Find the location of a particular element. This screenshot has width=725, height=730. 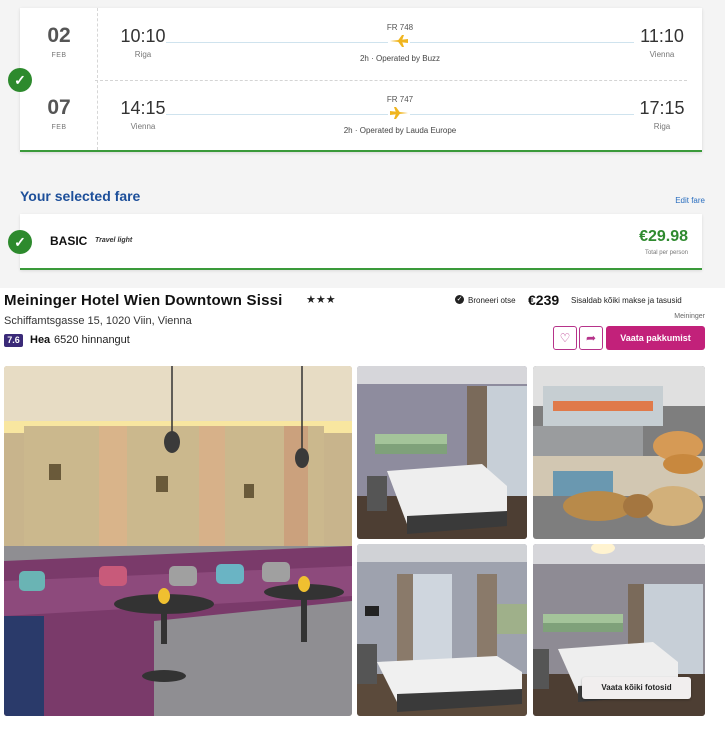

outbound-departure-time: 10:10 is located at coordinates (143, 36).